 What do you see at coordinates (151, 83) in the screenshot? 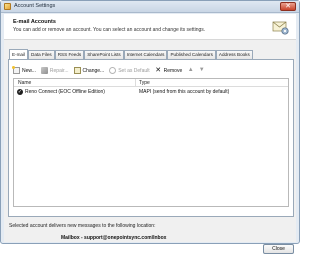
I see `accounts-list-header: Name Type` at bounding box center [151, 83].